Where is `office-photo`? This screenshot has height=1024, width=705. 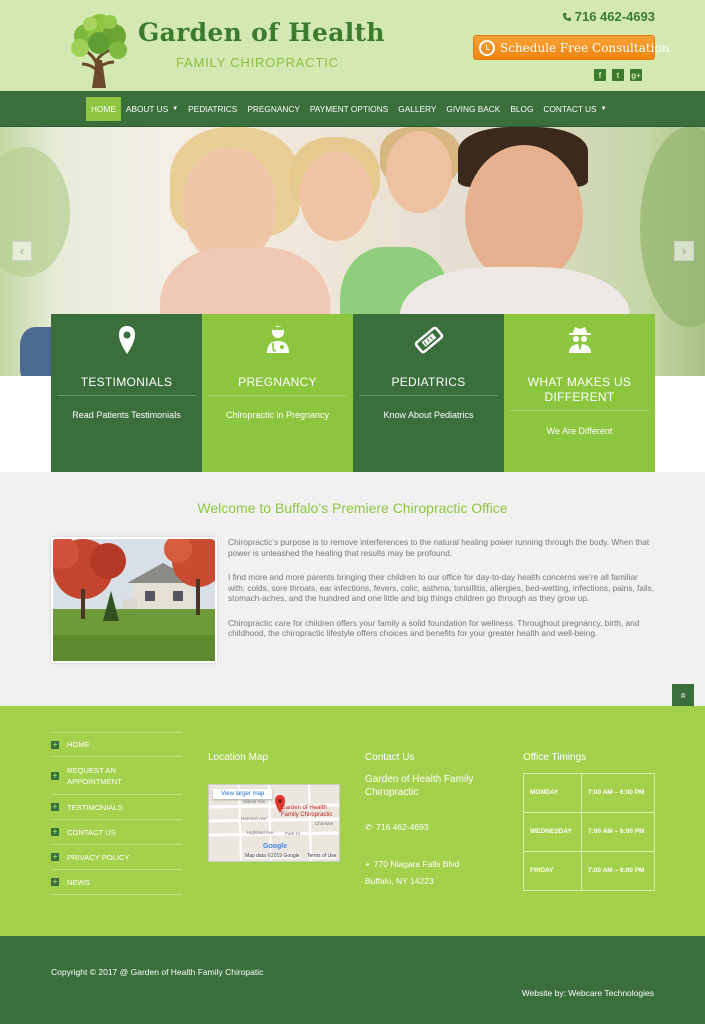
office-photo is located at coordinates (134, 600).